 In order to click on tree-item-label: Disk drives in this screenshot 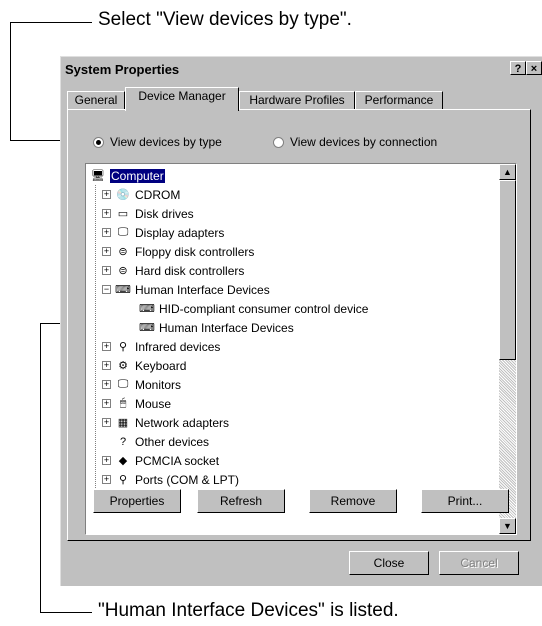, I will do `click(164, 213)`.